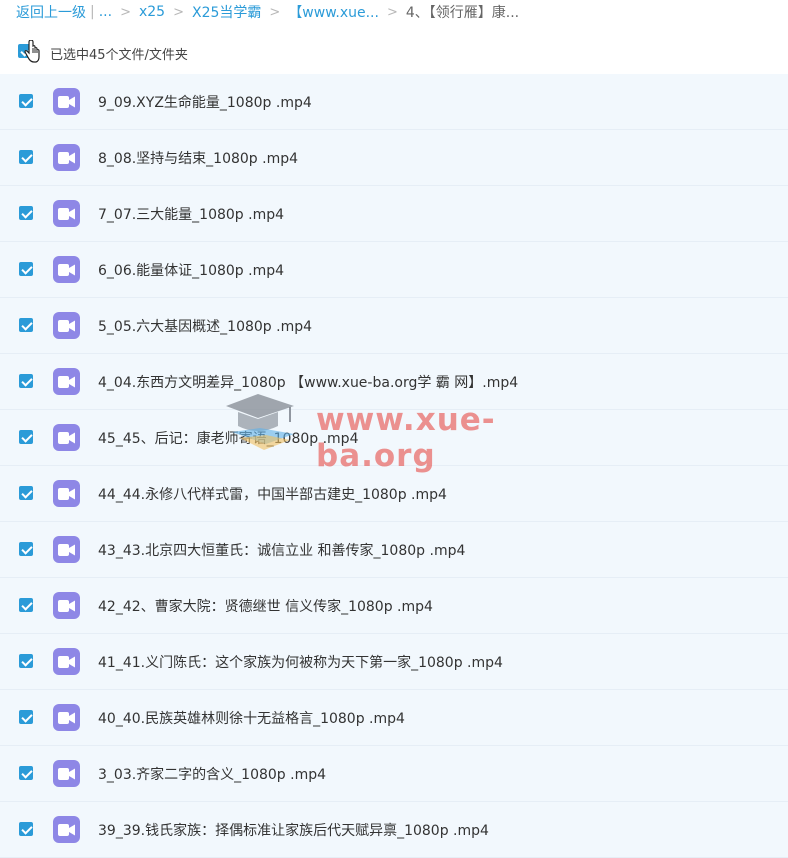  I want to click on file-name: 3_03.齐家二字的含义_1080p .mp4, so click(212, 774).